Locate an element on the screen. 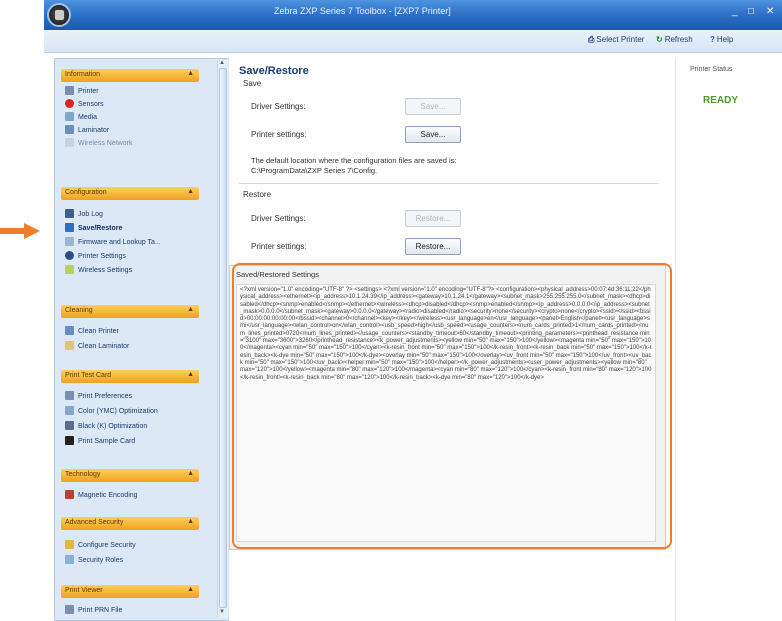 The width and height of the screenshot is (782, 621). help-button: ? Help is located at coordinates (721, 39).